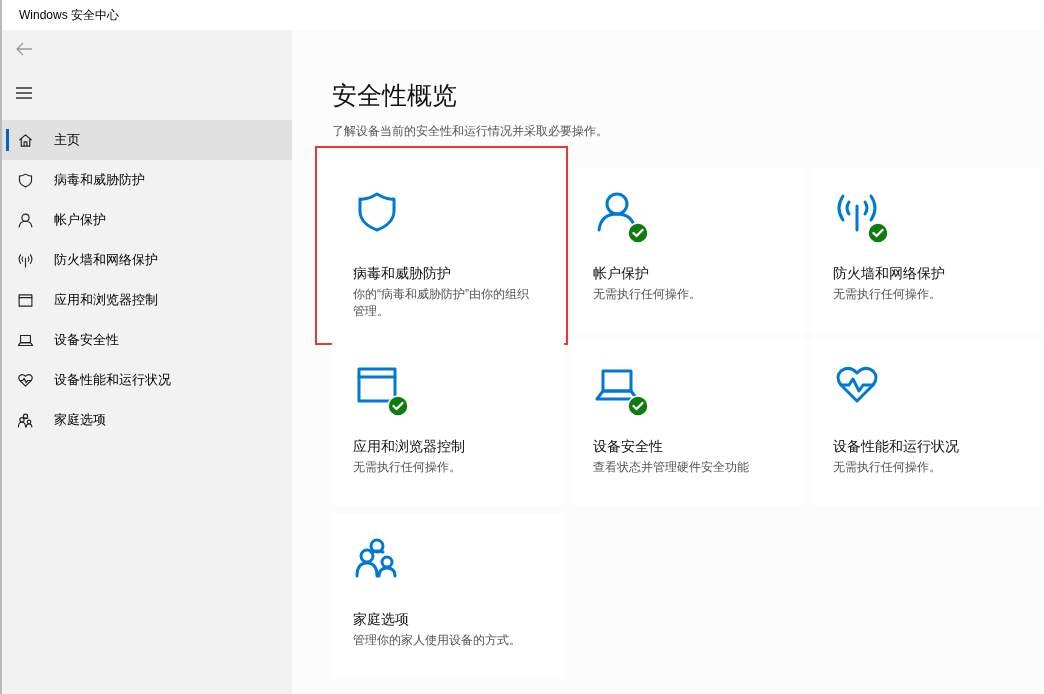 This screenshot has height=694, width=1044. What do you see at coordinates (25, 140) in the screenshot?
I see `home-icon` at bounding box center [25, 140].